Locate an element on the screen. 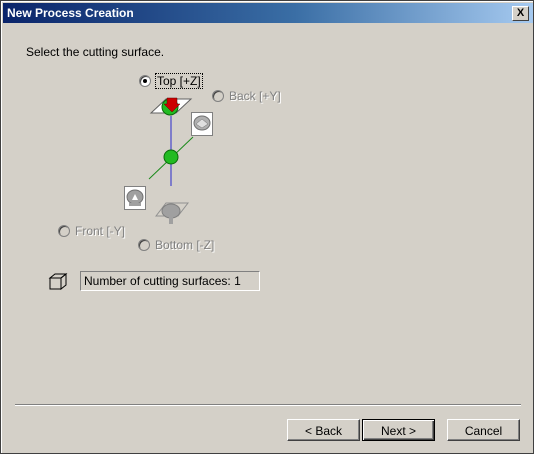  option-front: Front [-Y] is located at coordinates (91, 231).